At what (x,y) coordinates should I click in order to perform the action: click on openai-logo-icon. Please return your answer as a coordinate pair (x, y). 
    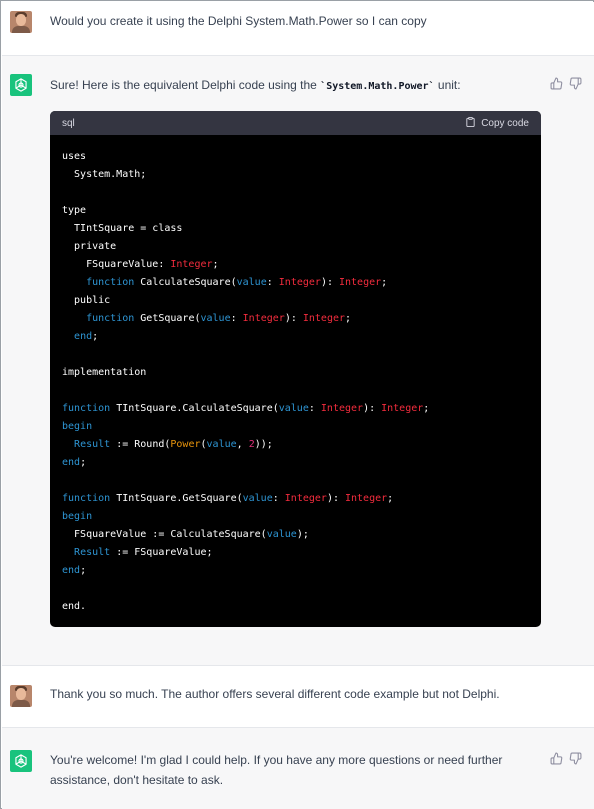
    Looking at the image, I should click on (21, 761).